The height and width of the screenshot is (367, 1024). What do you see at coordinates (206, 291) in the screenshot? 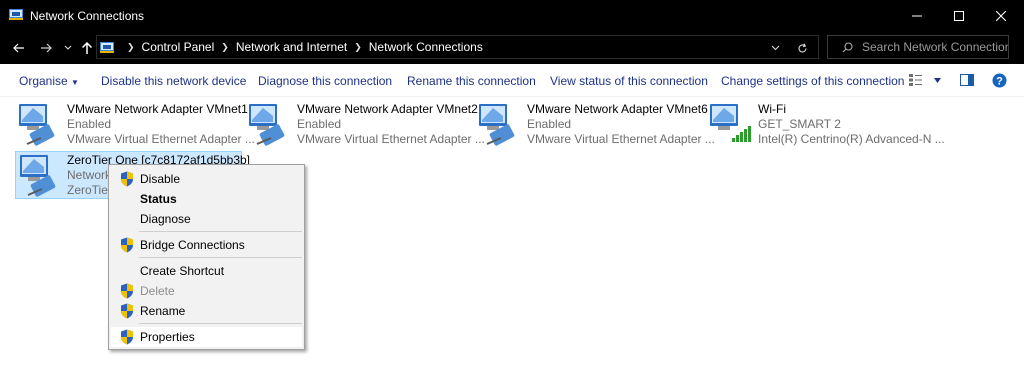
I see `menu-item-delete: Delete` at bounding box center [206, 291].